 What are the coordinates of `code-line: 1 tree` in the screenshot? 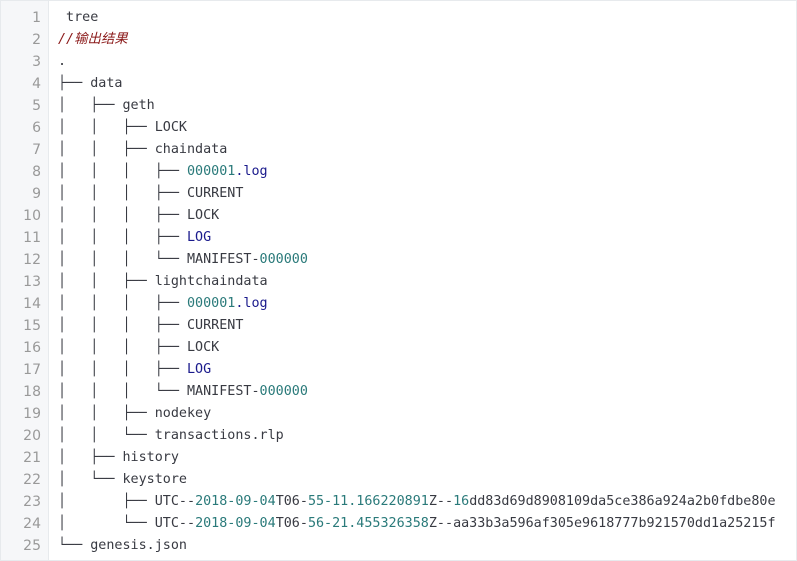 It's located at (398, 18).